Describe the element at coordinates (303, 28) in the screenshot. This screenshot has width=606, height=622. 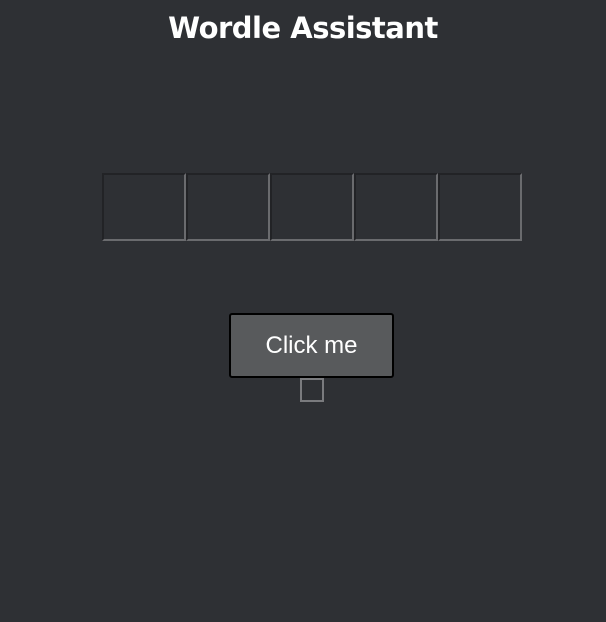
I see `page-title: Wordle Assistant` at that location.